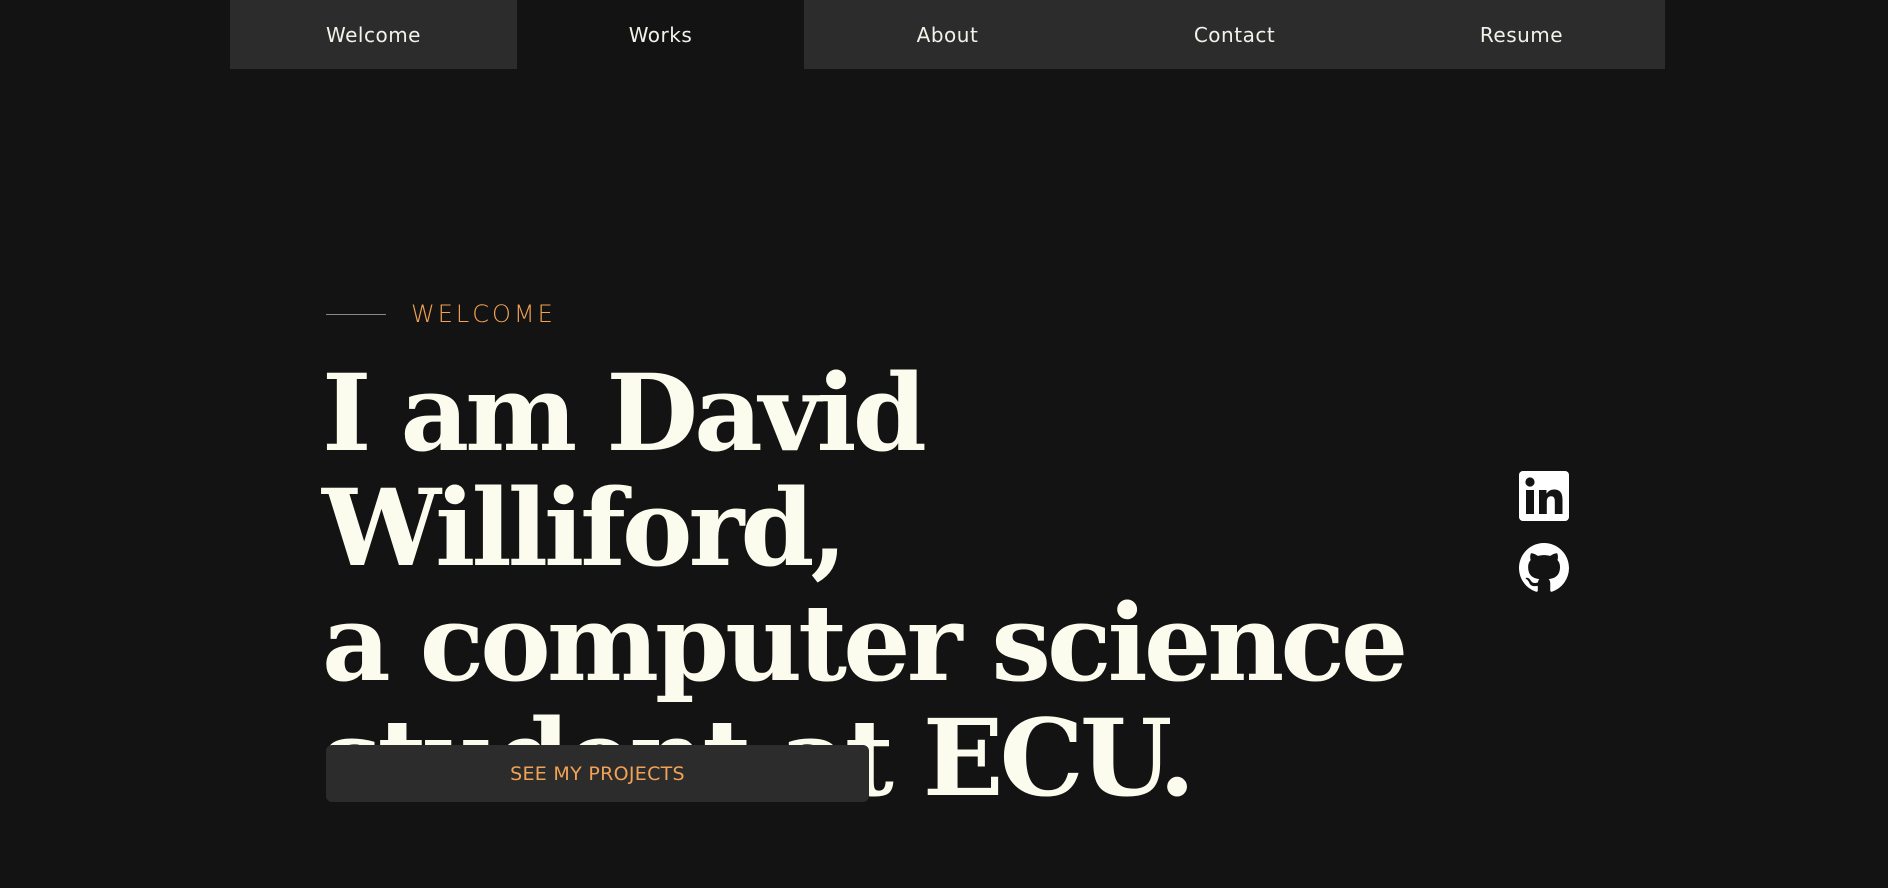  I want to click on eyebrow-divider, so click(356, 314).